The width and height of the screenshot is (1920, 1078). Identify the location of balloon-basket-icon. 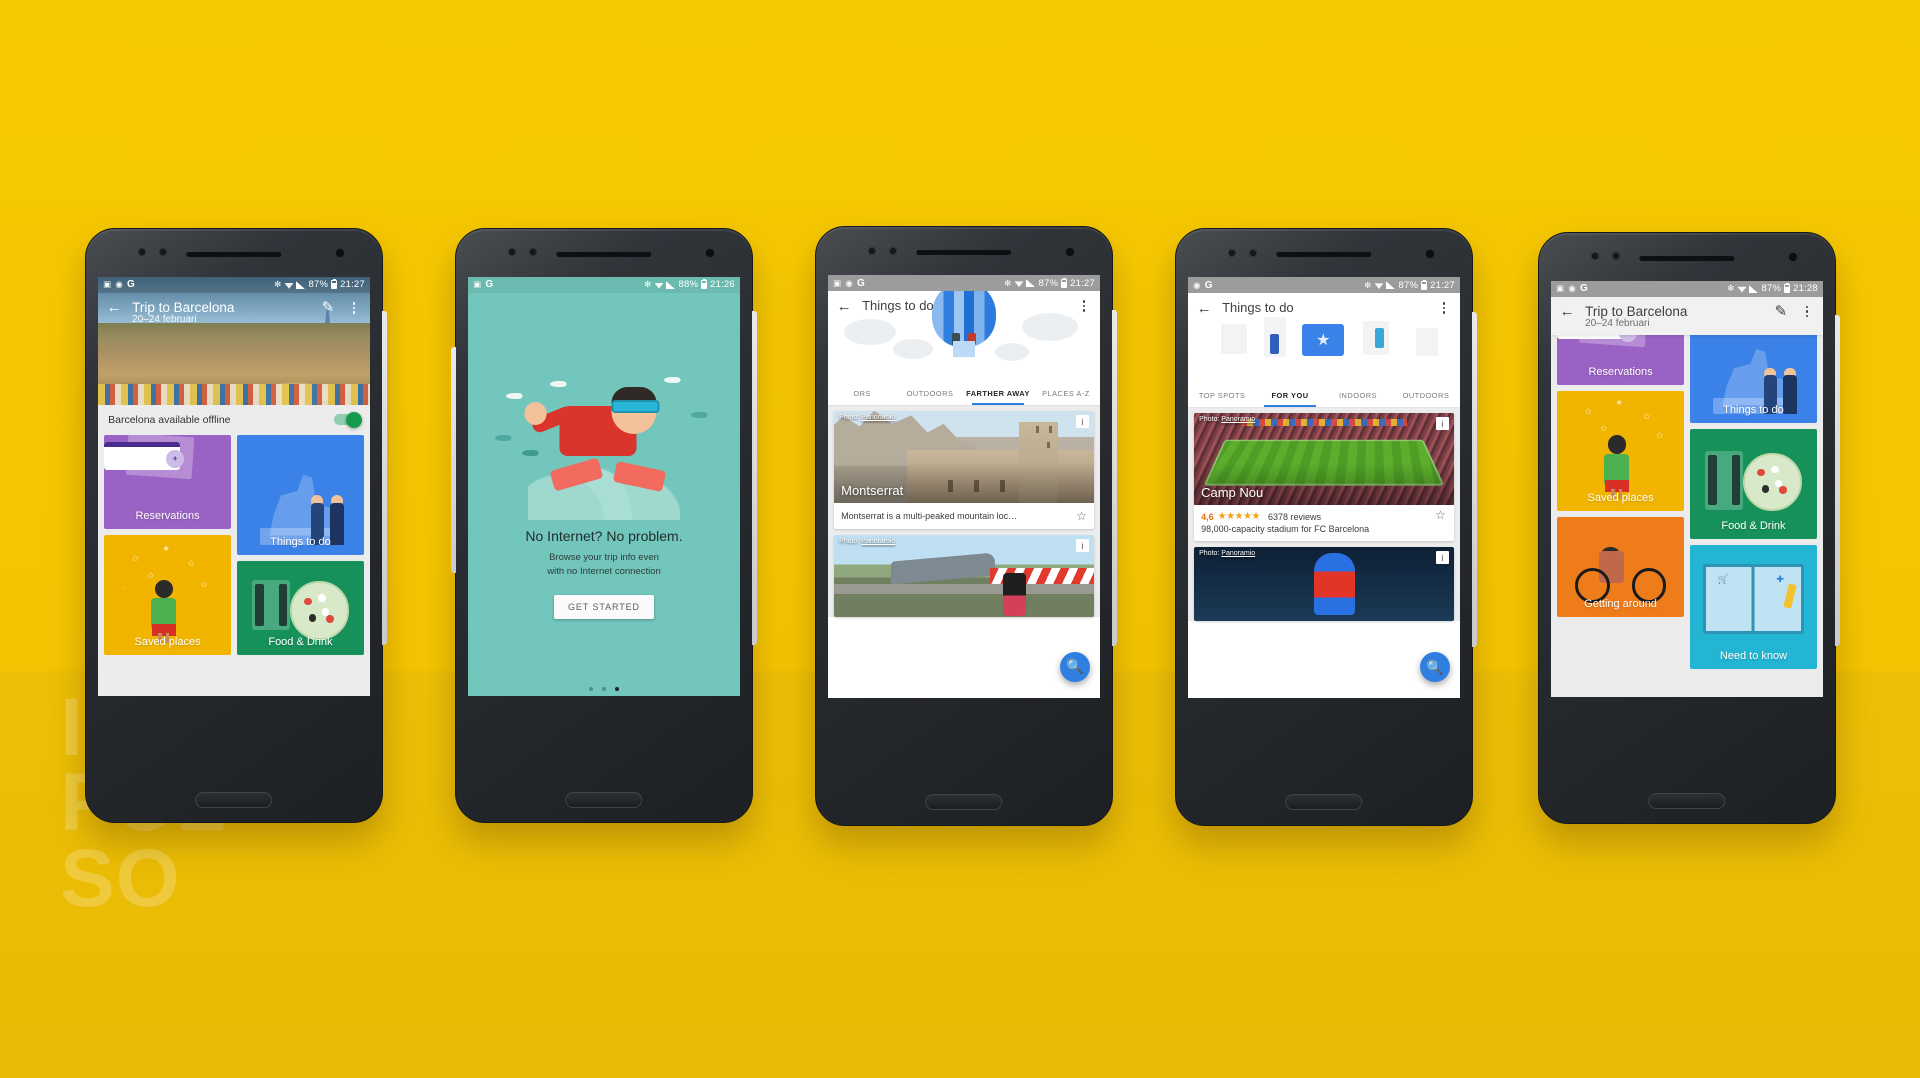
(964, 349).